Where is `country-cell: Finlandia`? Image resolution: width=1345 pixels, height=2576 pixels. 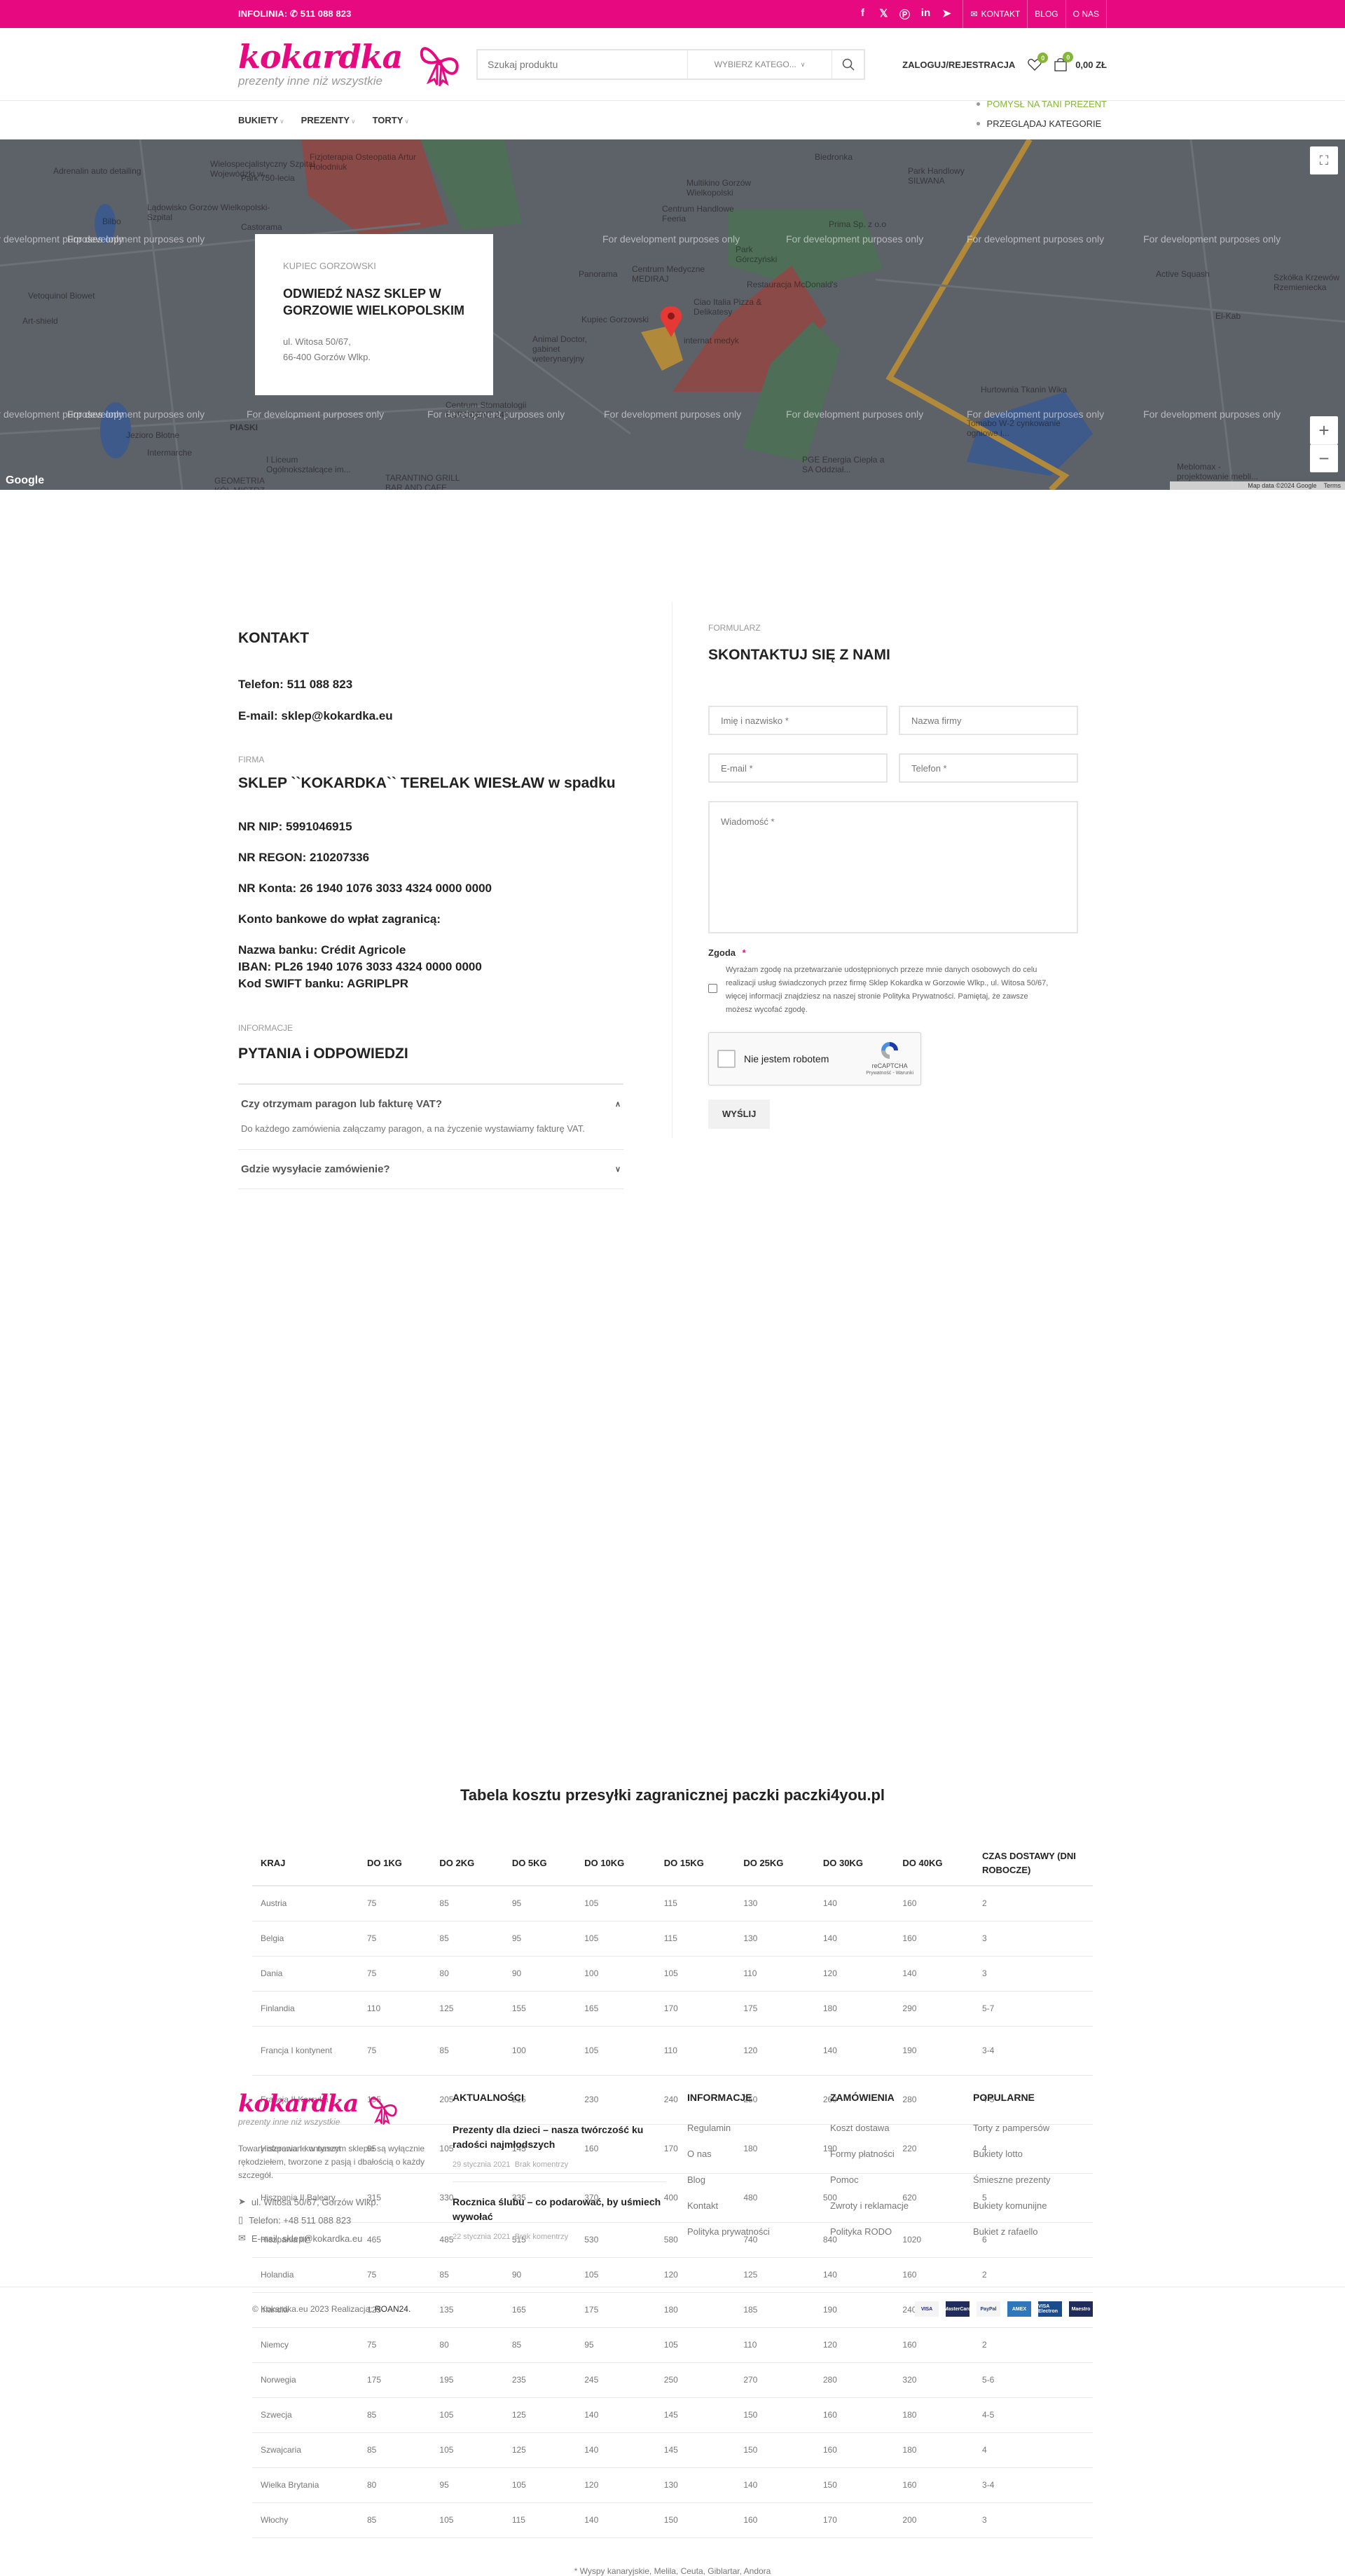 country-cell: Finlandia is located at coordinates (305, 2009).